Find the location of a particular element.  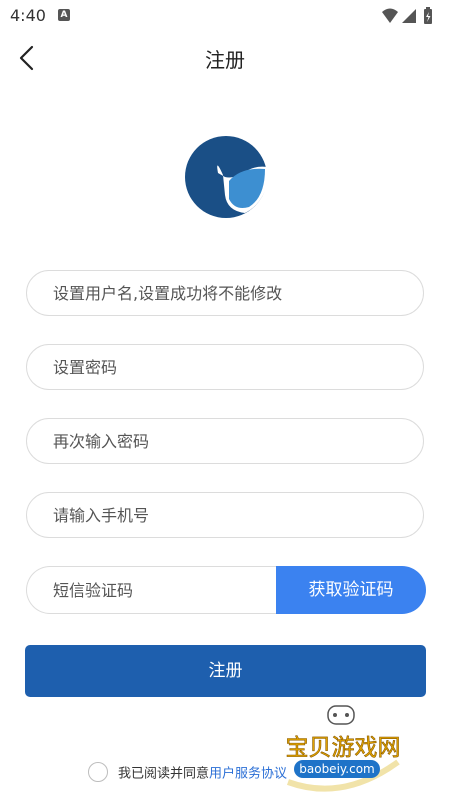

battery-icon is located at coordinates (428, 15).